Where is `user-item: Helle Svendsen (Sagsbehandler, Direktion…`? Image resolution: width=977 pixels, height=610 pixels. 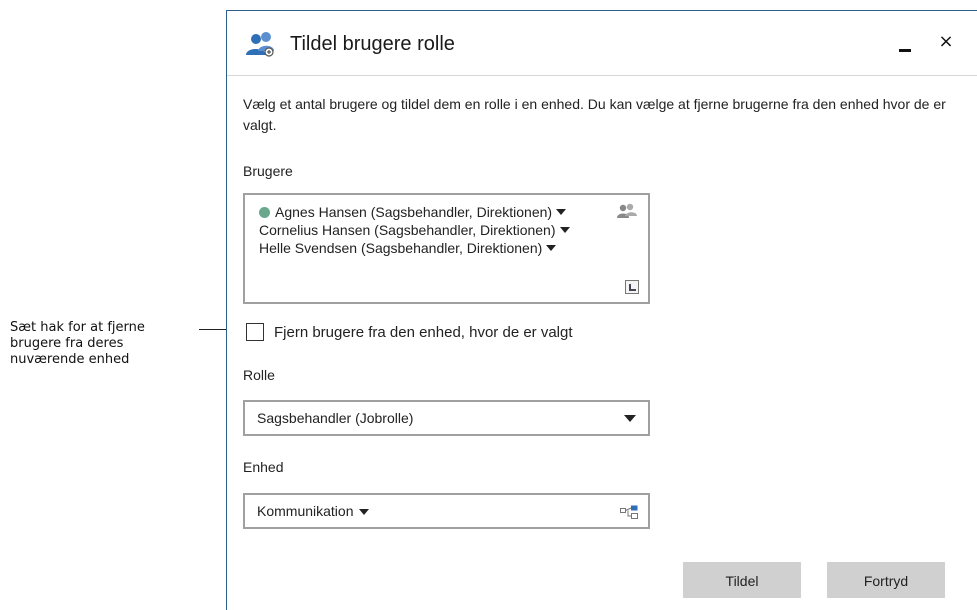
user-item: Helle Svendsen (Sagsbehandler, Direktion… is located at coordinates (446, 248).